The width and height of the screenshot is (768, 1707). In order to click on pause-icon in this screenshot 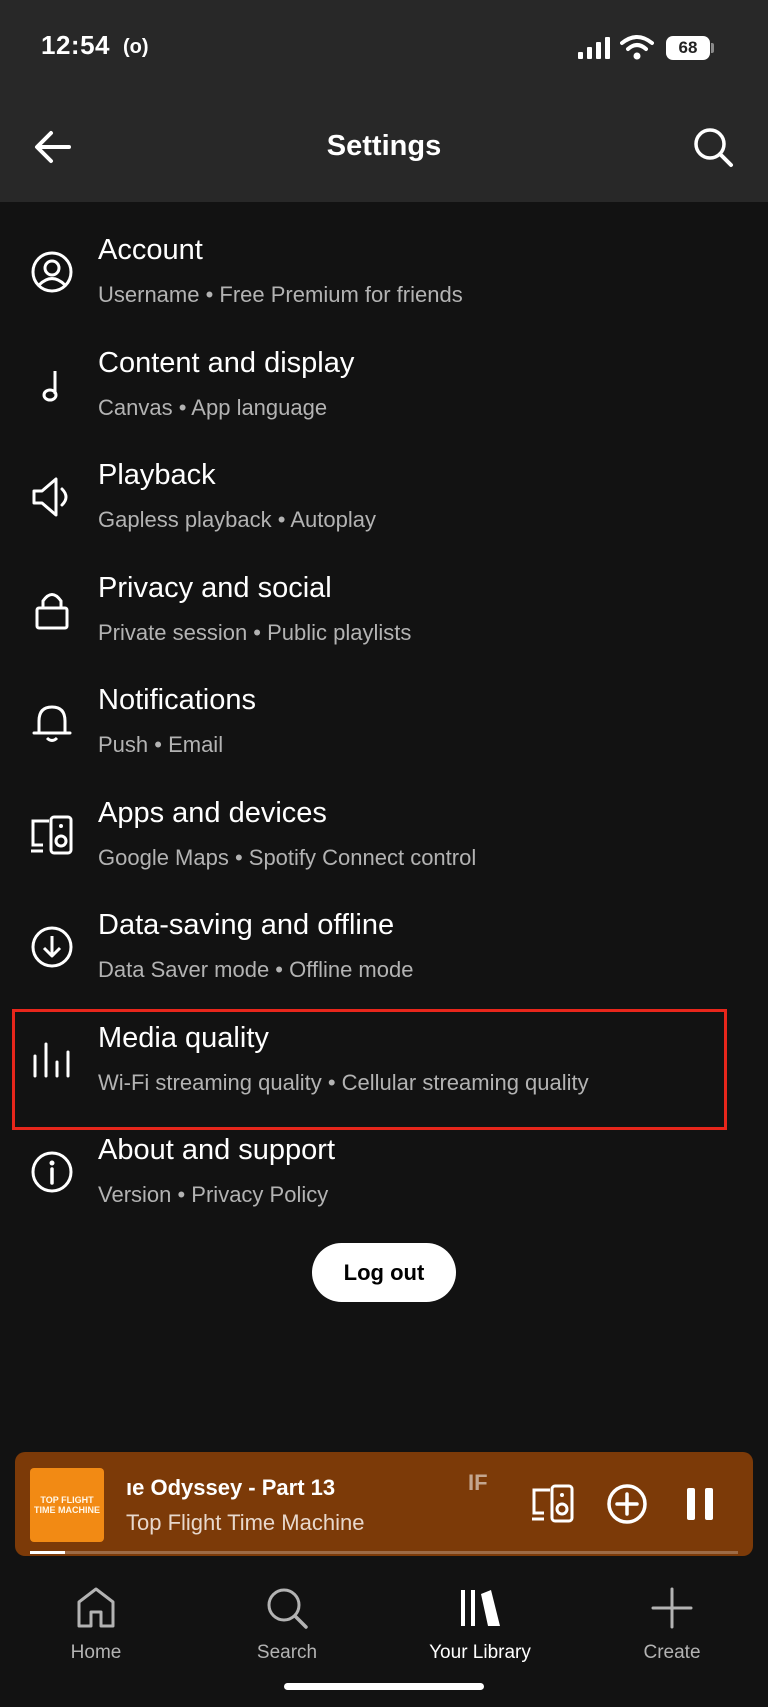, I will do `click(700, 1504)`.